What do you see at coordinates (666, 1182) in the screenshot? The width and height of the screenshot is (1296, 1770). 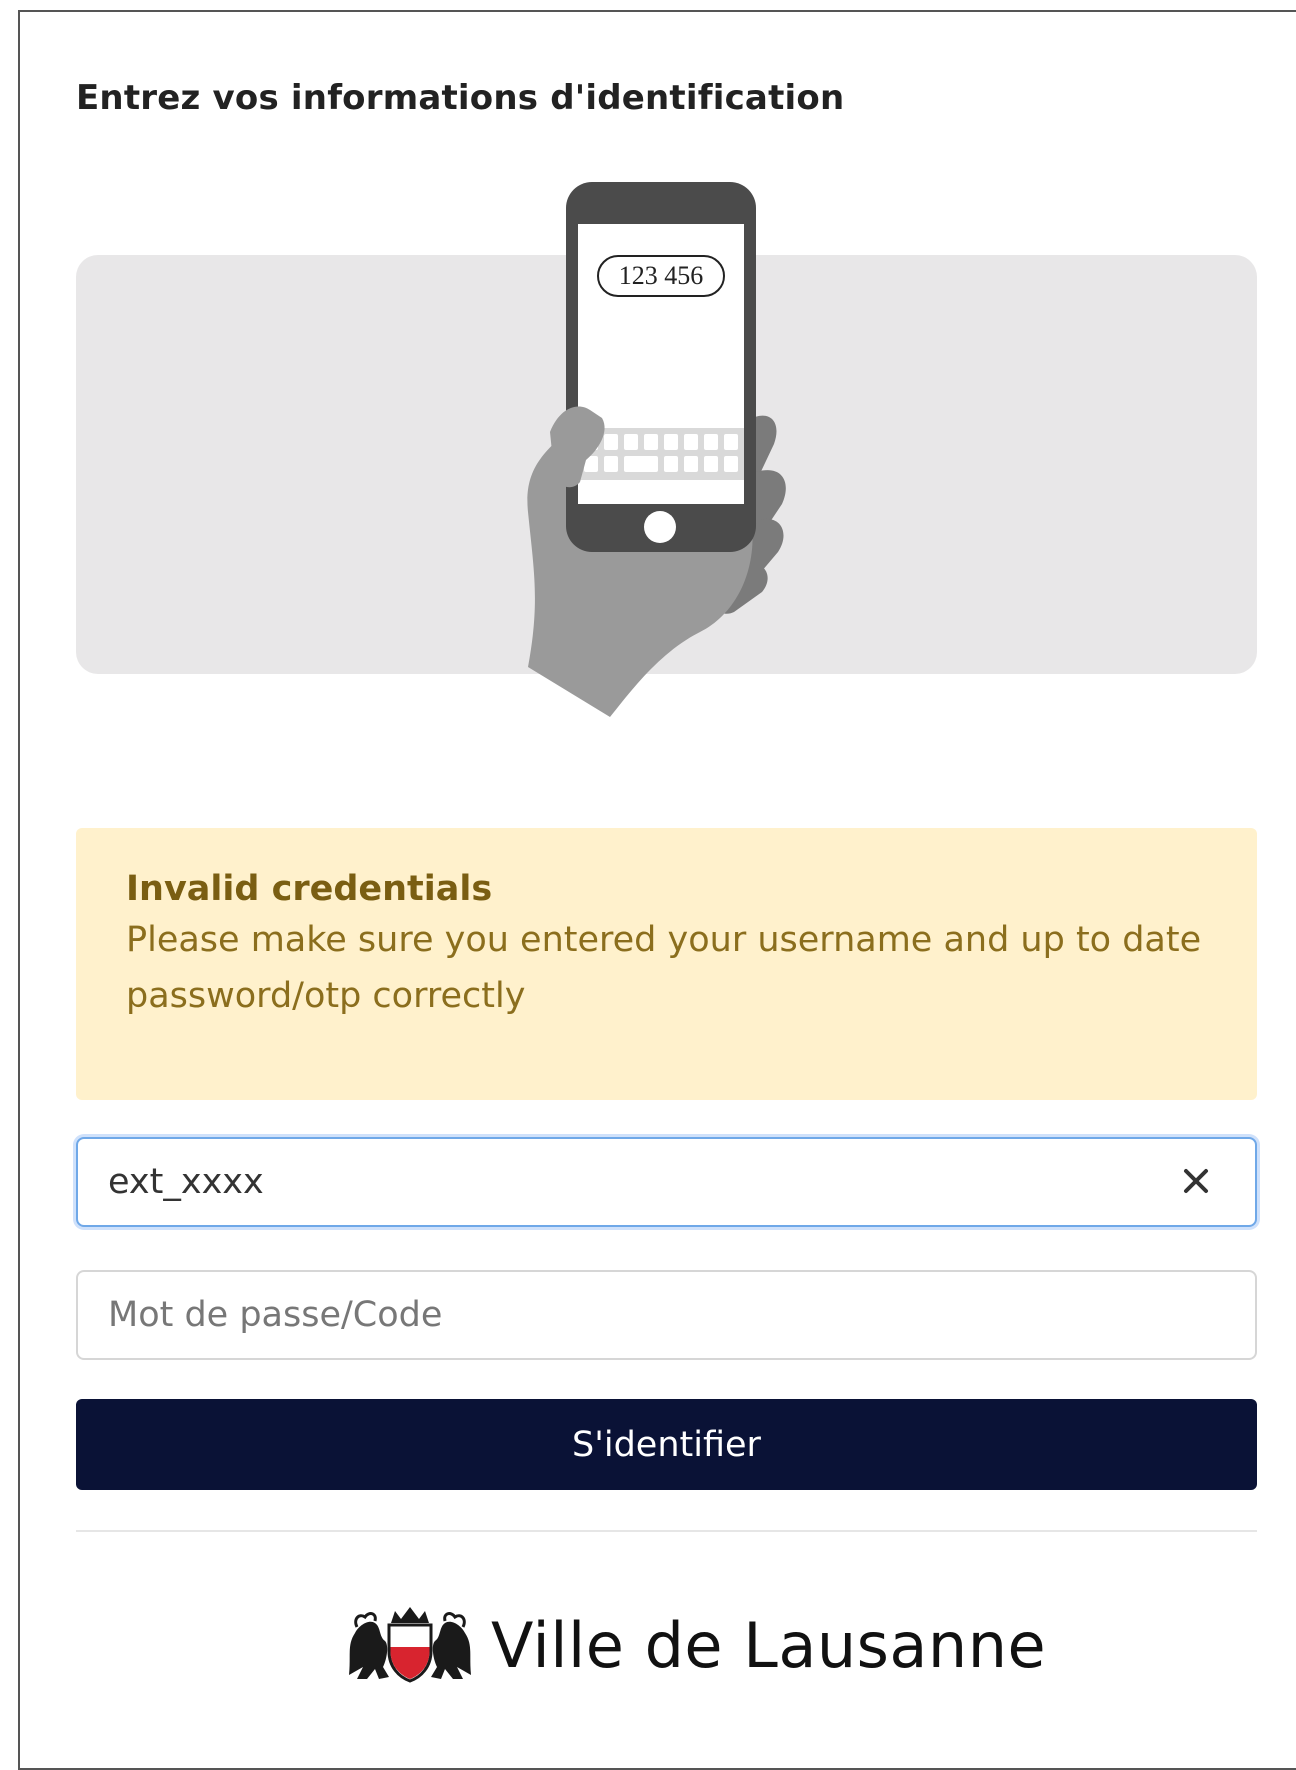 I see `username-field` at bounding box center [666, 1182].